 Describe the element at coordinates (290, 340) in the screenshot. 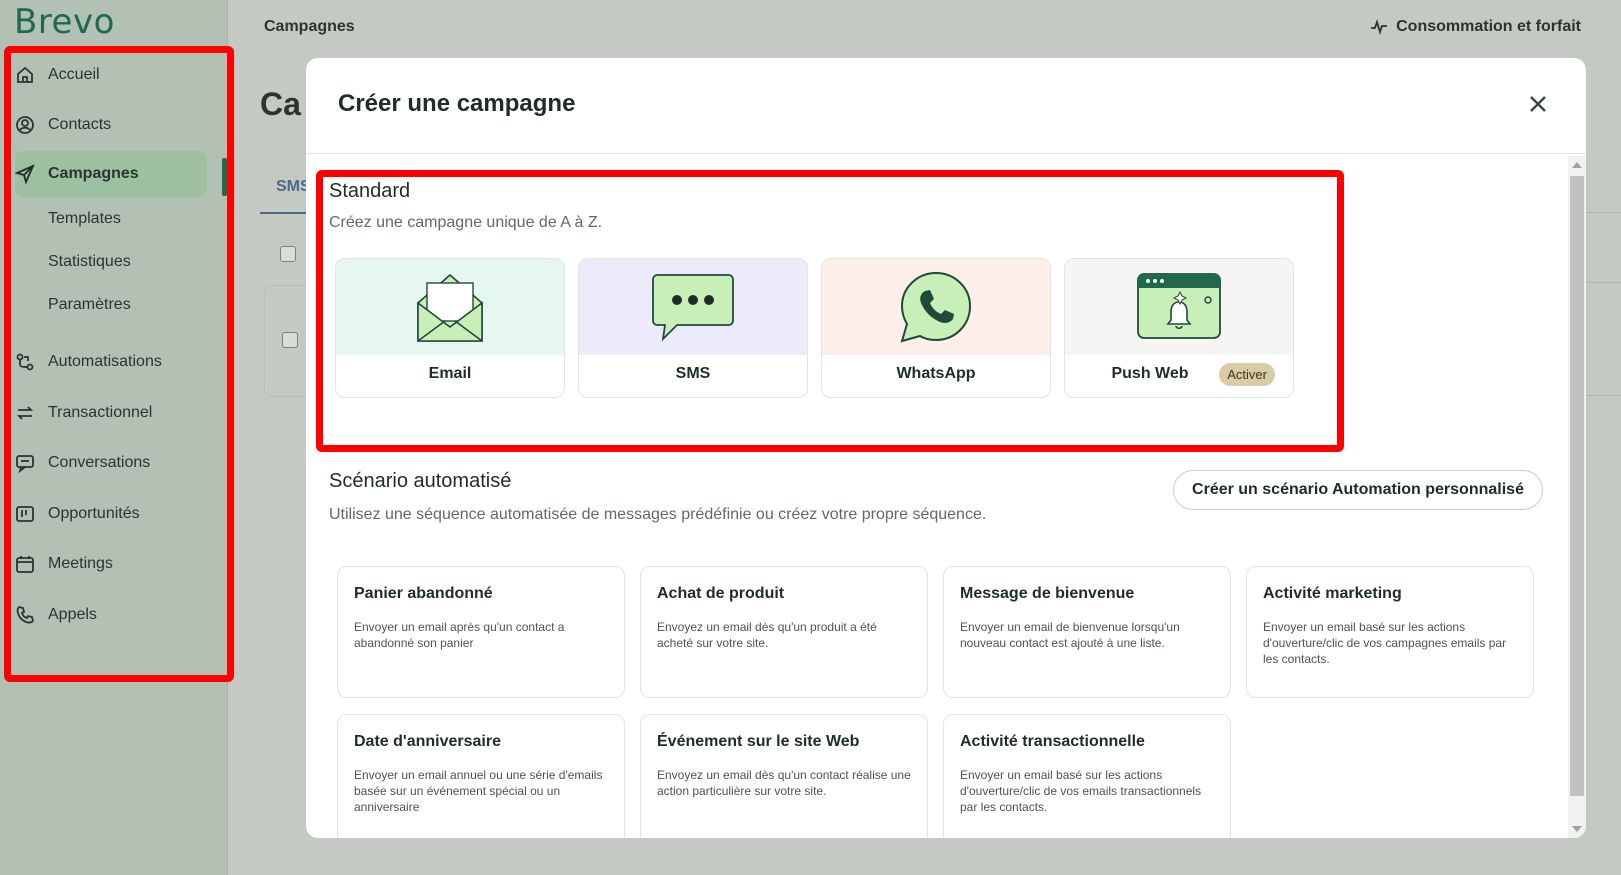

I see `row-checkbox` at that location.